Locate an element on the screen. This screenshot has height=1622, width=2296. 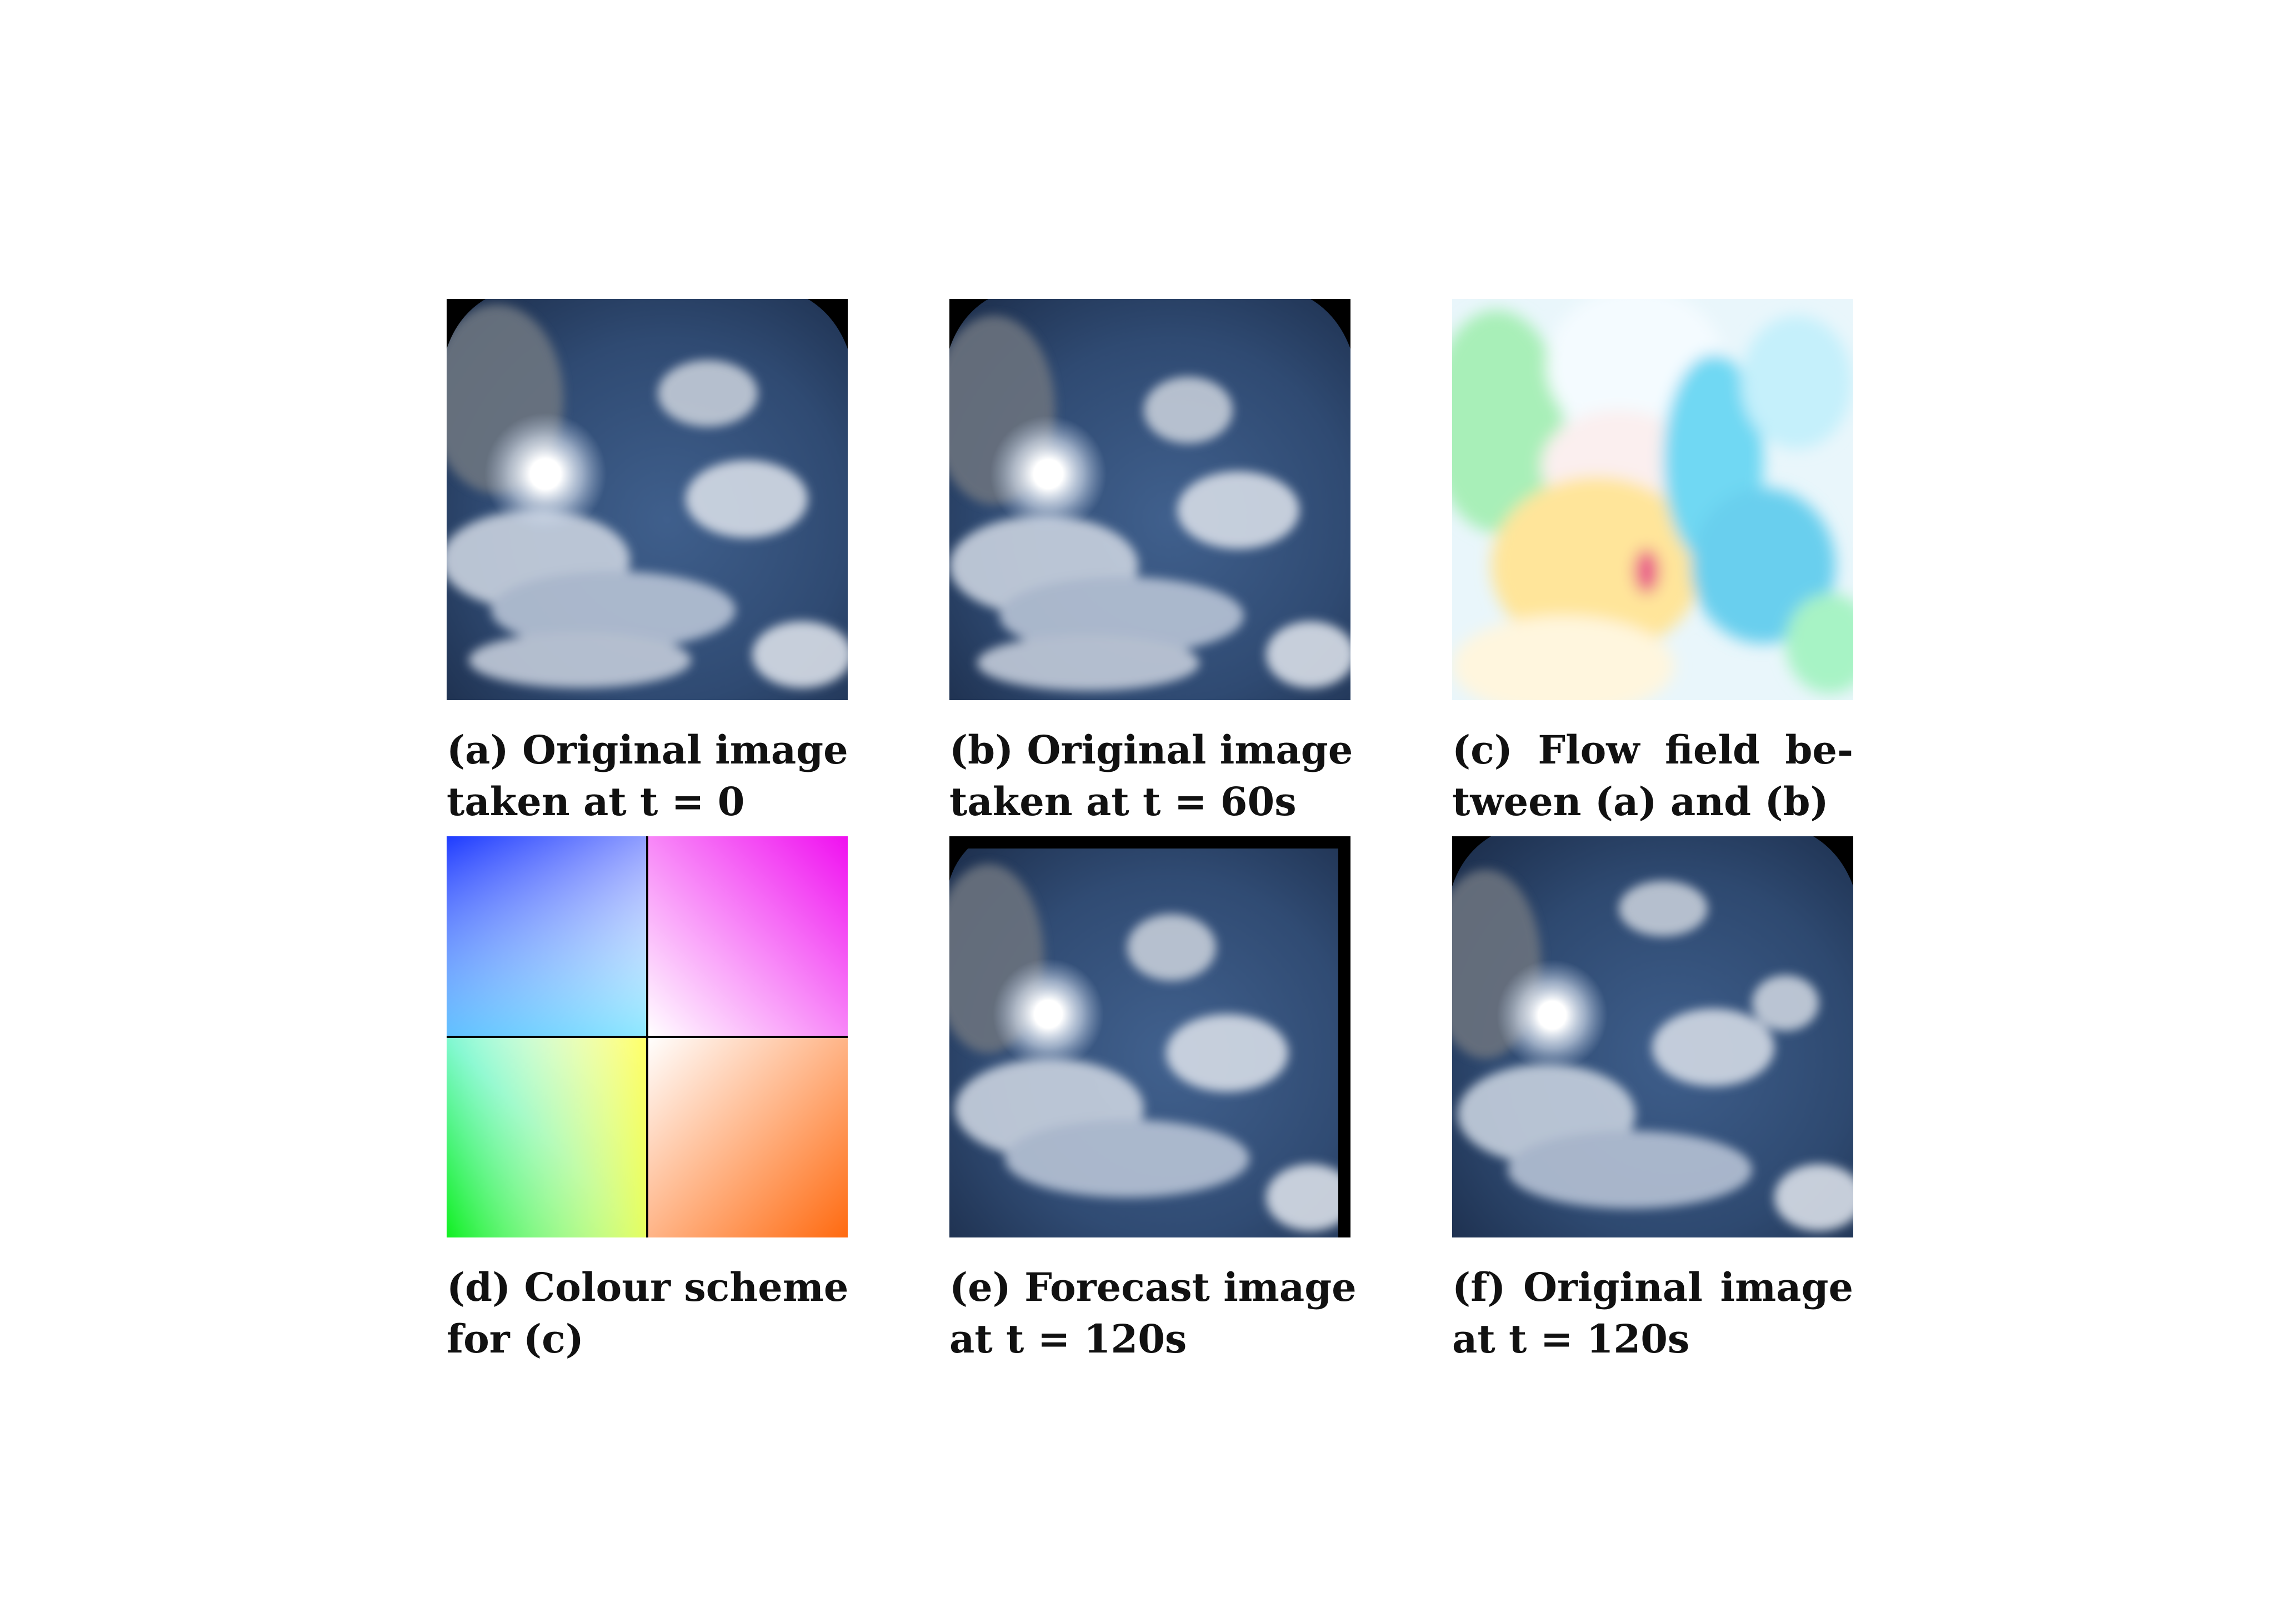
colour-scheme is located at coordinates (647, 1036).